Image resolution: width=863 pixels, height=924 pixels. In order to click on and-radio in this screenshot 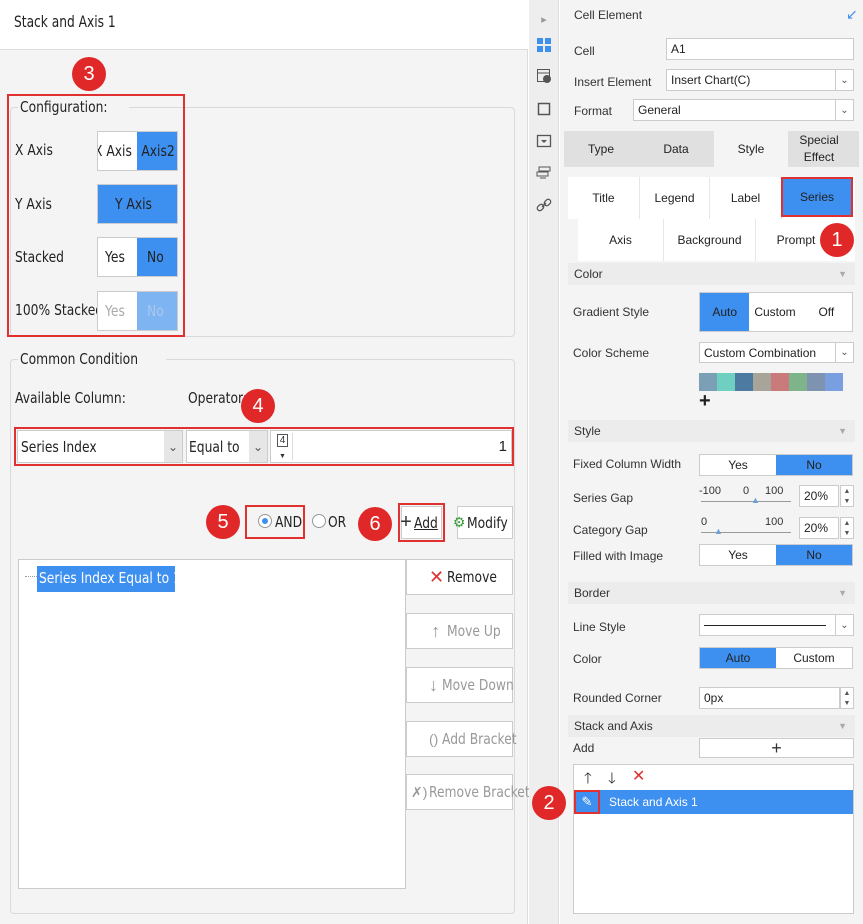, I will do `click(265, 521)`.